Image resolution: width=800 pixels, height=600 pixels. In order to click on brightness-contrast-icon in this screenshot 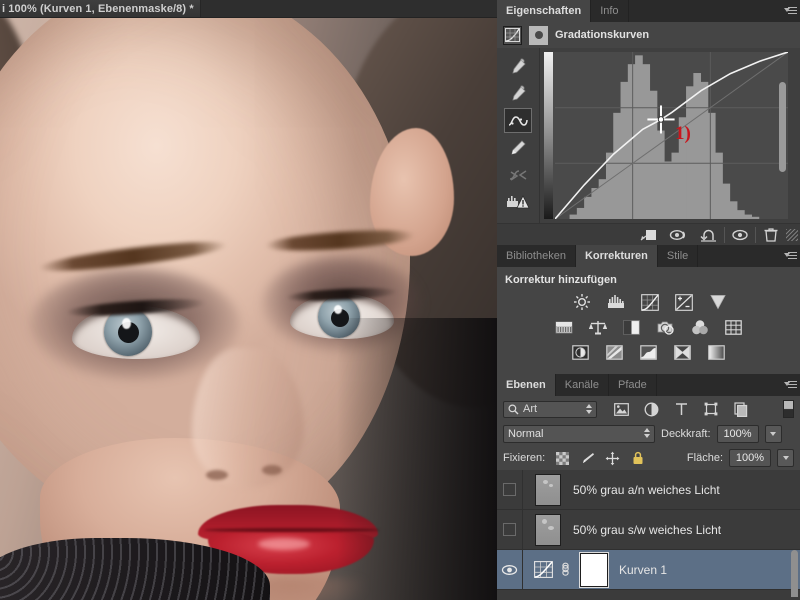, I will do `click(582, 302)`.